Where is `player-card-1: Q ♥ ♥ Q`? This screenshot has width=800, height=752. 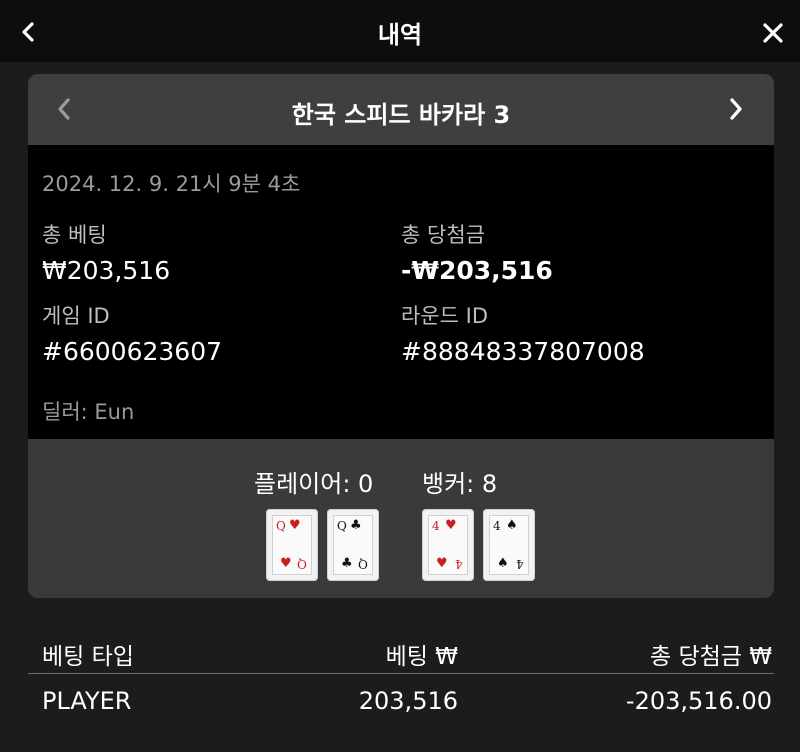 player-card-1: Q ♥ ♥ Q is located at coordinates (292, 545).